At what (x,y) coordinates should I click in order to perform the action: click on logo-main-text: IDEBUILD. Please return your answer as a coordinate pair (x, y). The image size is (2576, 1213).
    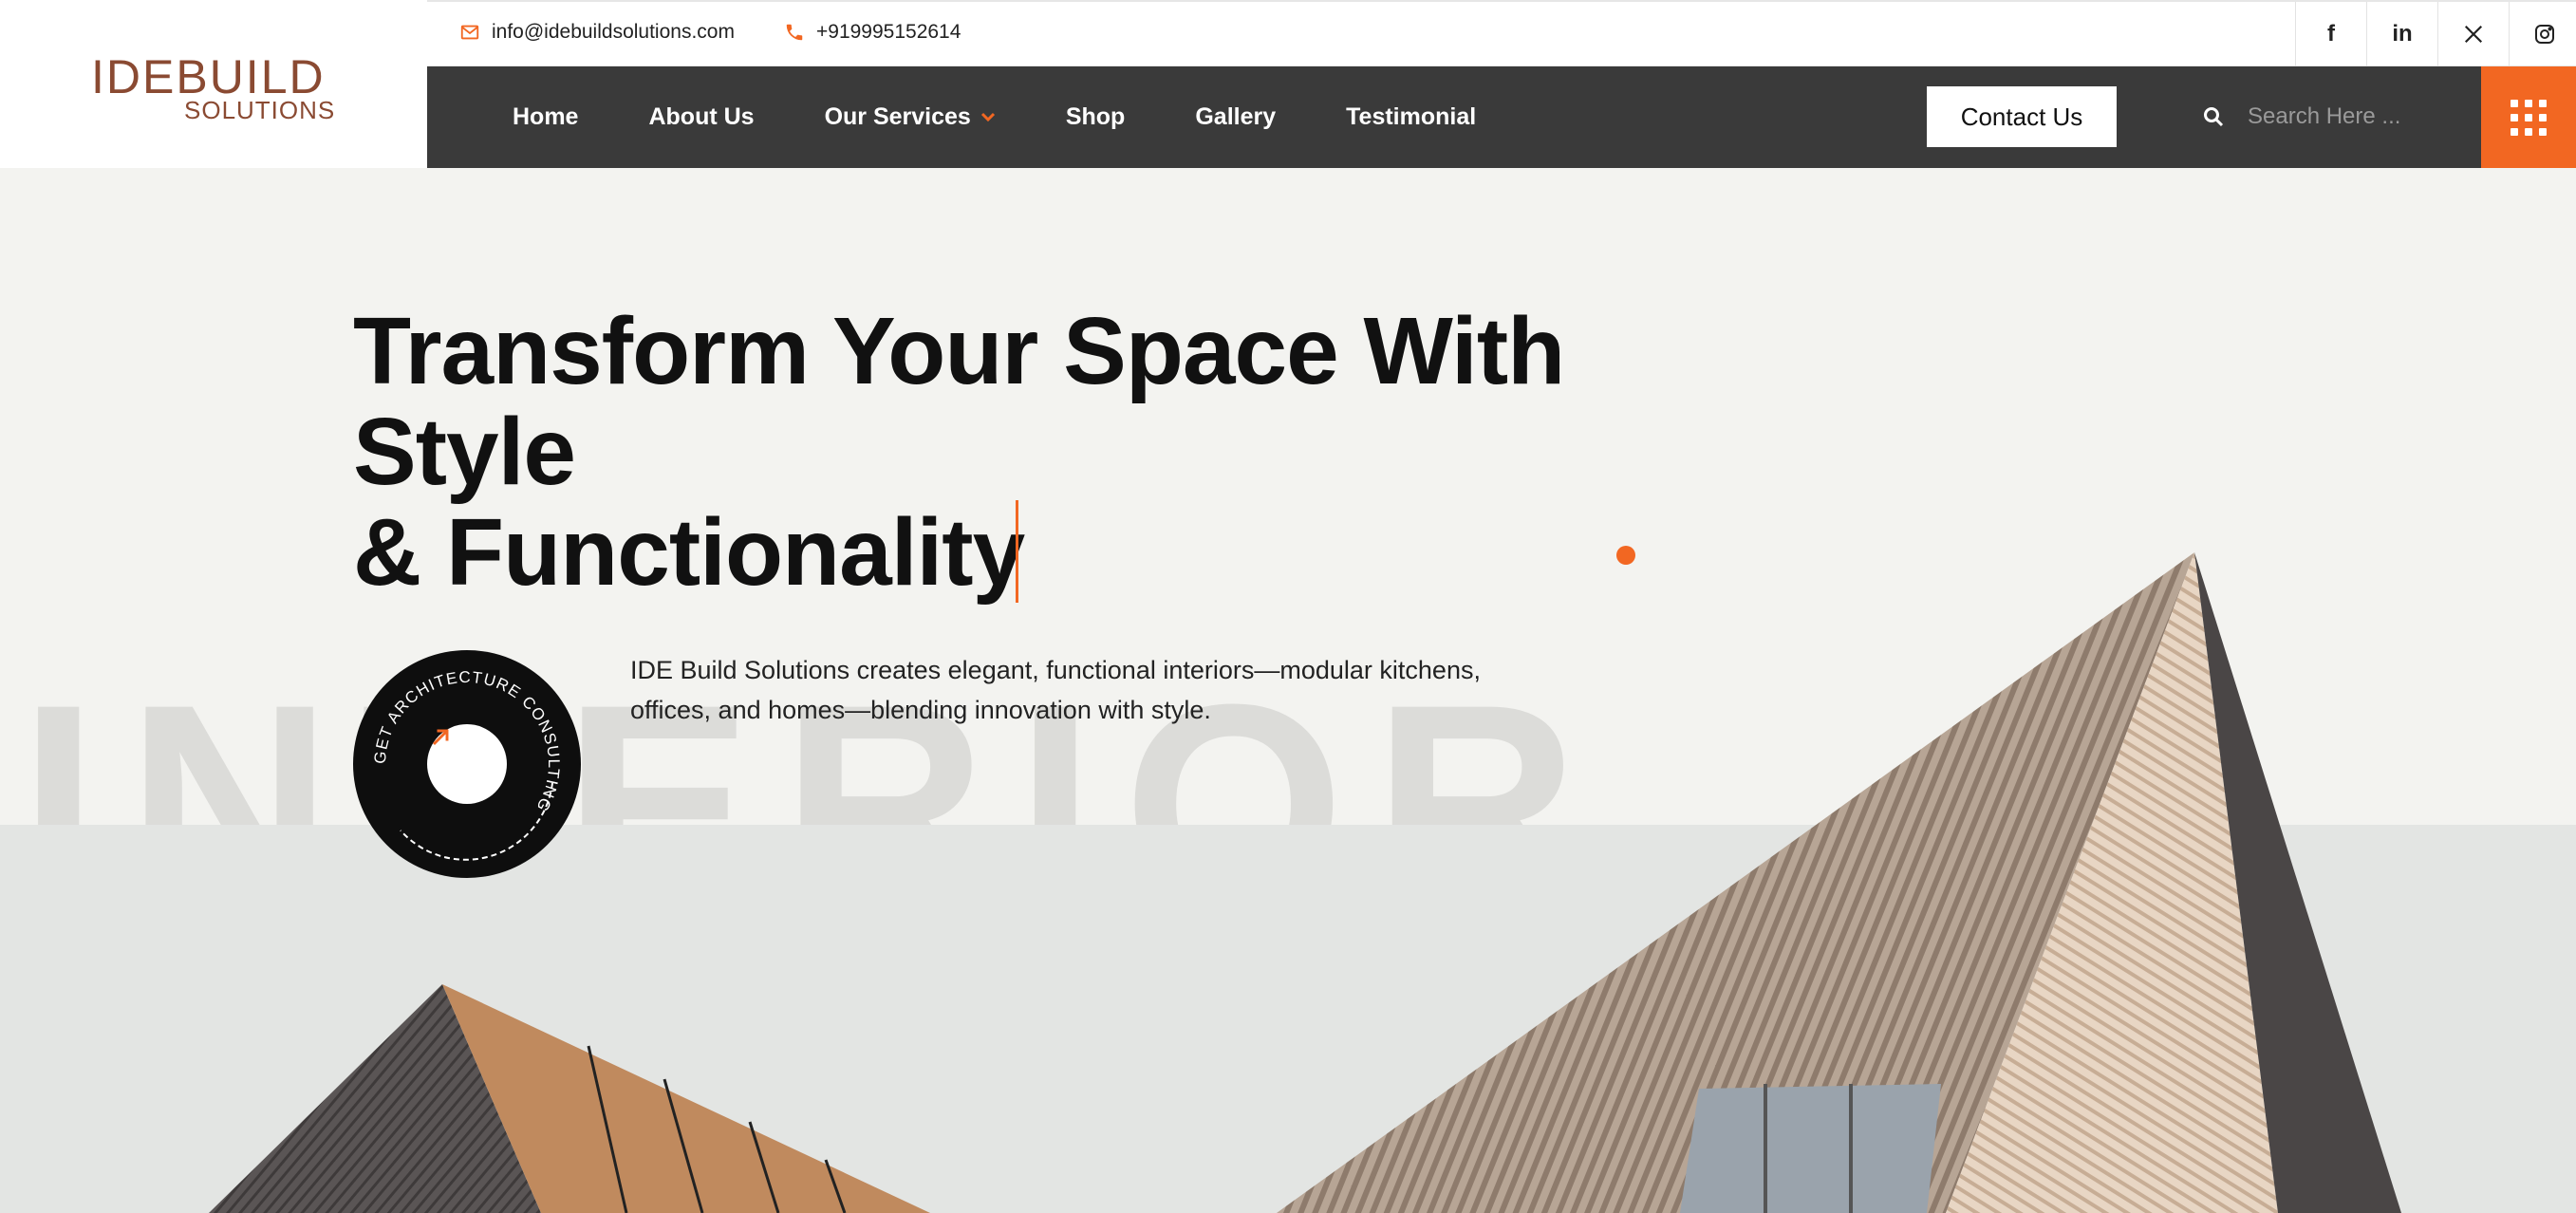
    Looking at the image, I should click on (208, 76).